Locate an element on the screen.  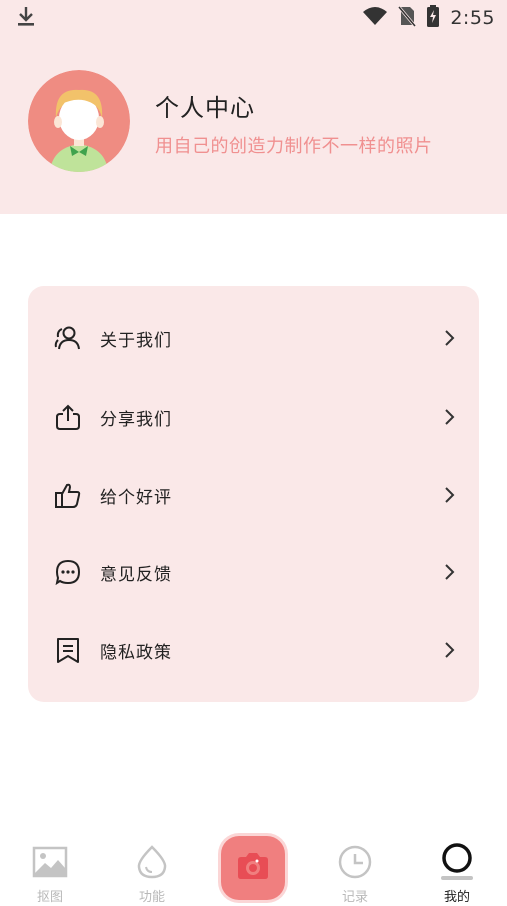
download-icon is located at coordinates (26, 18).